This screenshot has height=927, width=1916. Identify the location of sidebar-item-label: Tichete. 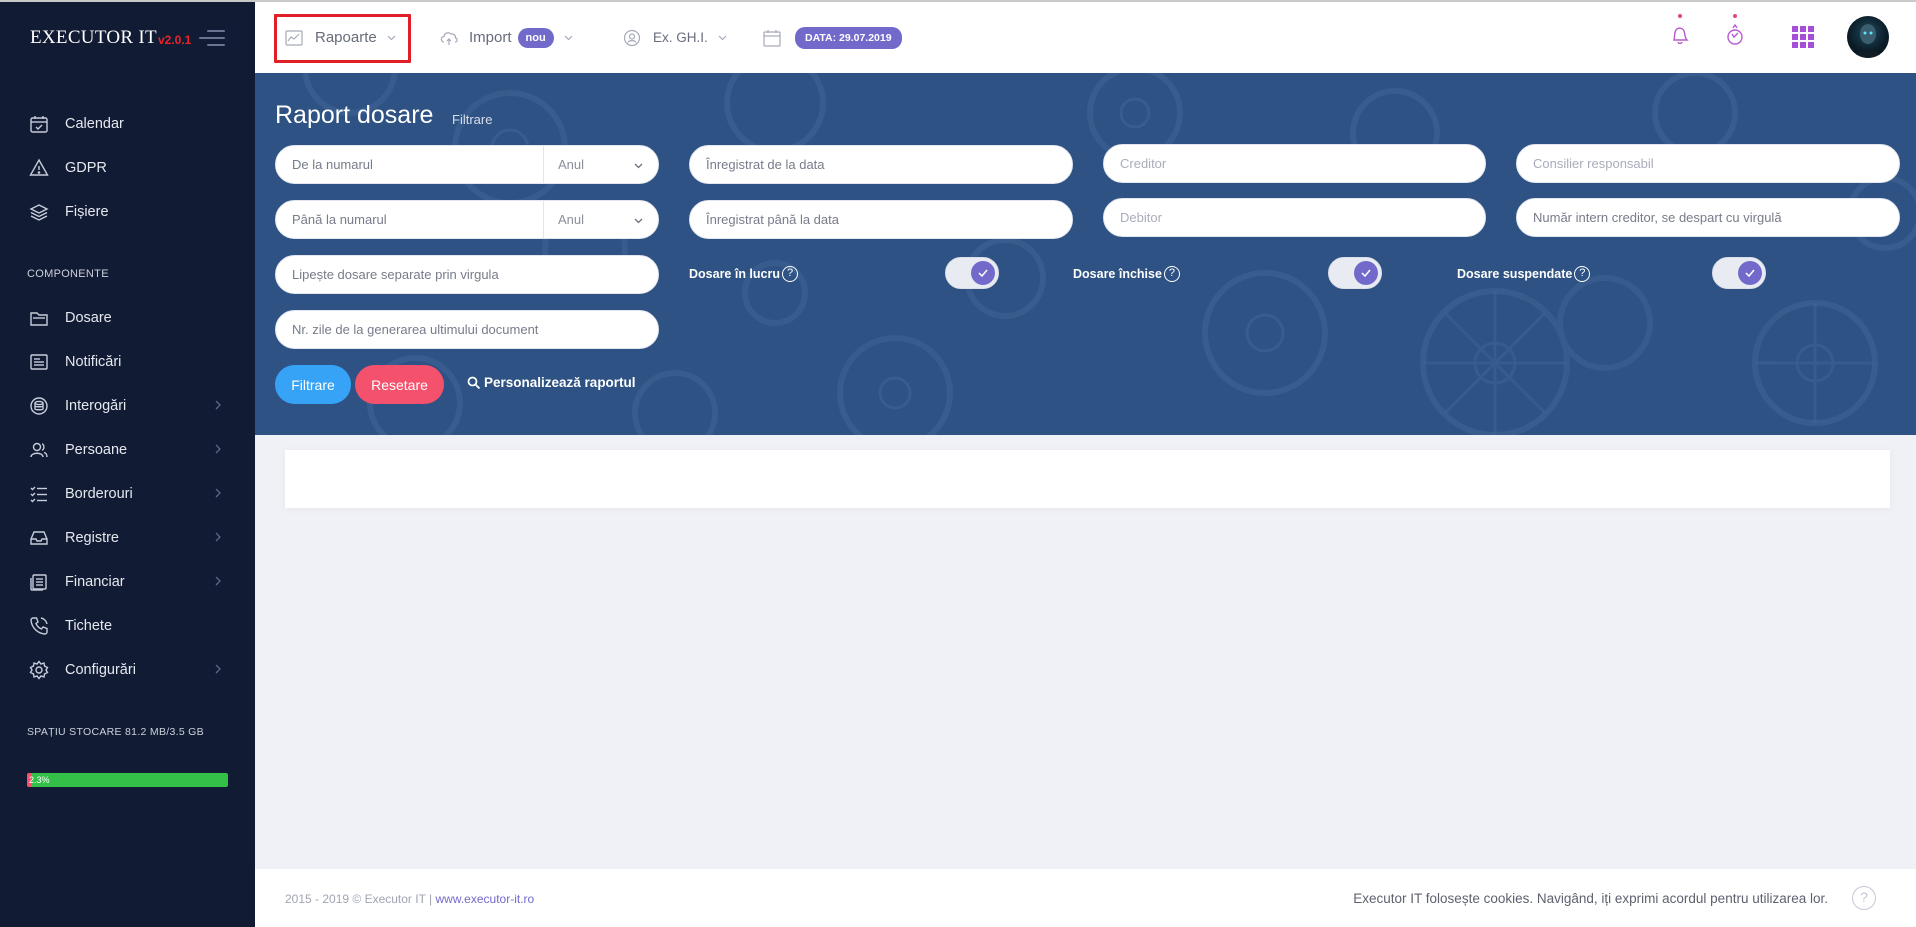
(89, 626).